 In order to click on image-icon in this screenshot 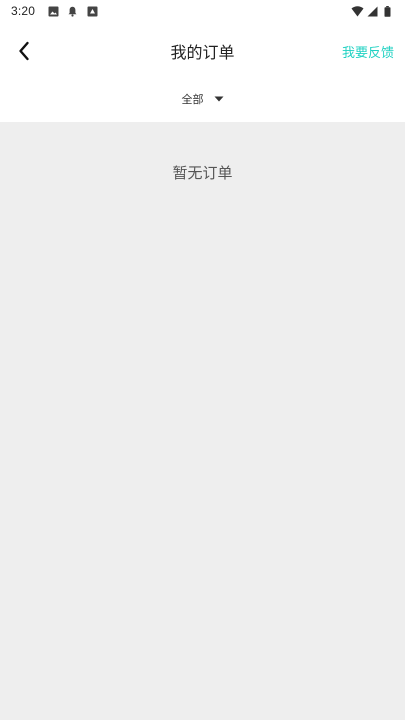, I will do `click(53, 11)`.